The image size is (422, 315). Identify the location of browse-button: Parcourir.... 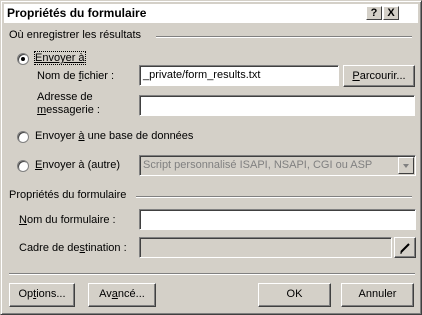
(379, 76).